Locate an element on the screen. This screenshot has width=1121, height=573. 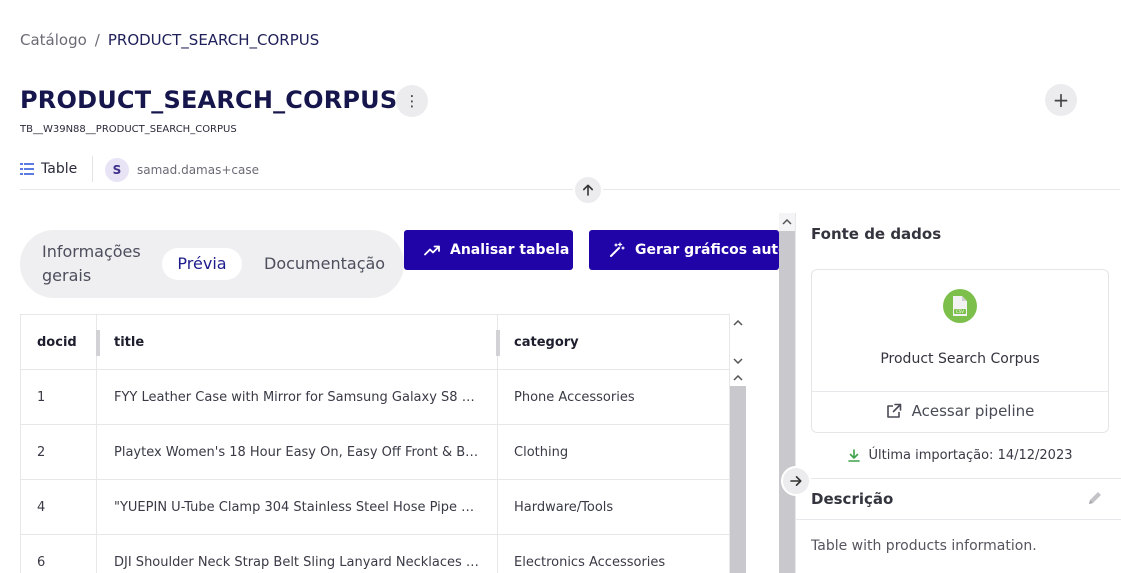
external-link-icon is located at coordinates (893, 410).